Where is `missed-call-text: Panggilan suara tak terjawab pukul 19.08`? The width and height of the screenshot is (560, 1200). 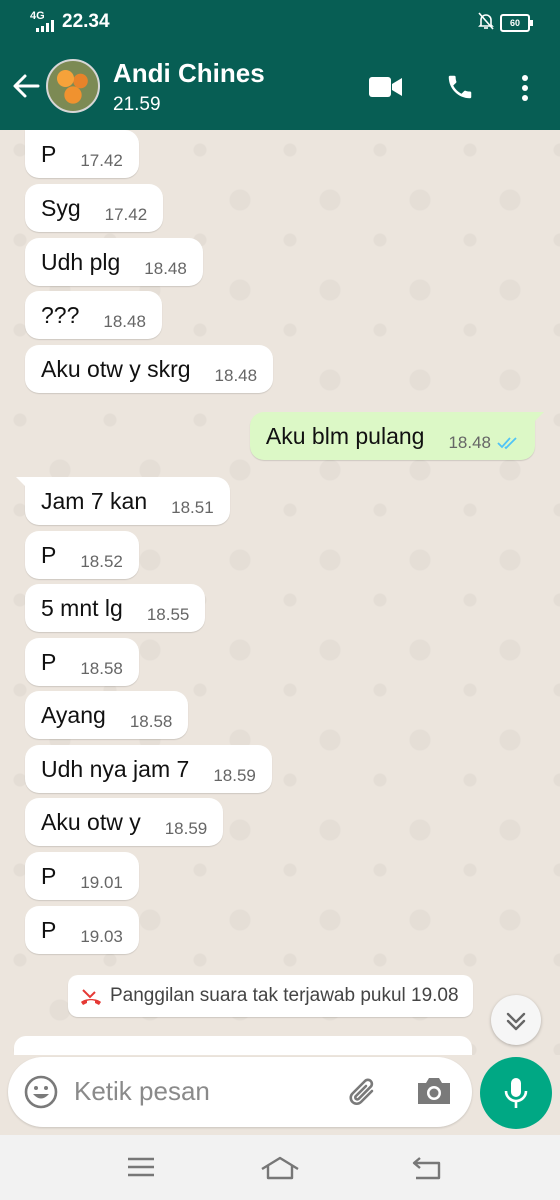 missed-call-text: Panggilan suara tak terjawab pukul 19.08 is located at coordinates (284, 995).